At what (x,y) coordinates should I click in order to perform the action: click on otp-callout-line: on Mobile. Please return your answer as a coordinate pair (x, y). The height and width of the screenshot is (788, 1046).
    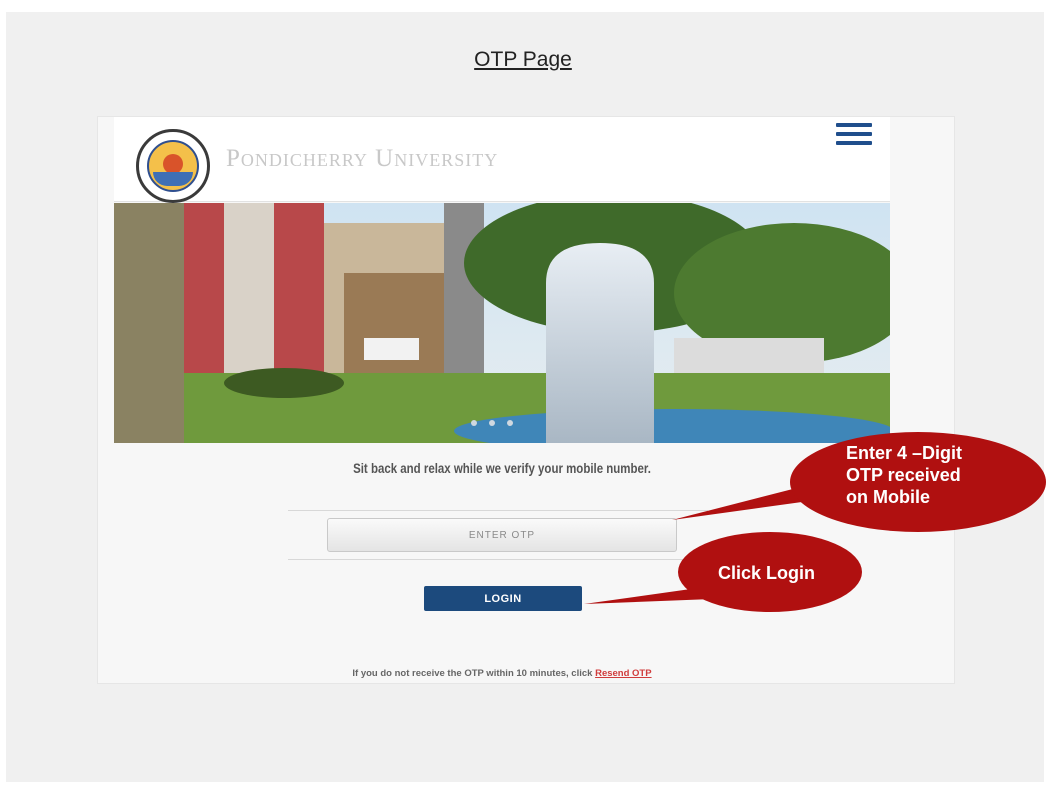
    Looking at the image, I should click on (888, 497).